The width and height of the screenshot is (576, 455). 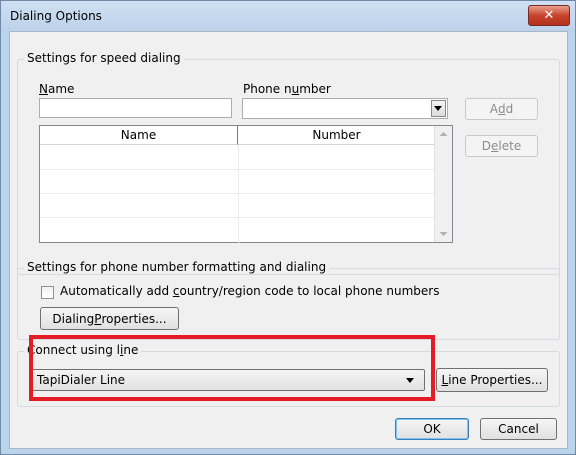 I want to click on phone-number-combobox, so click(x=345, y=108).